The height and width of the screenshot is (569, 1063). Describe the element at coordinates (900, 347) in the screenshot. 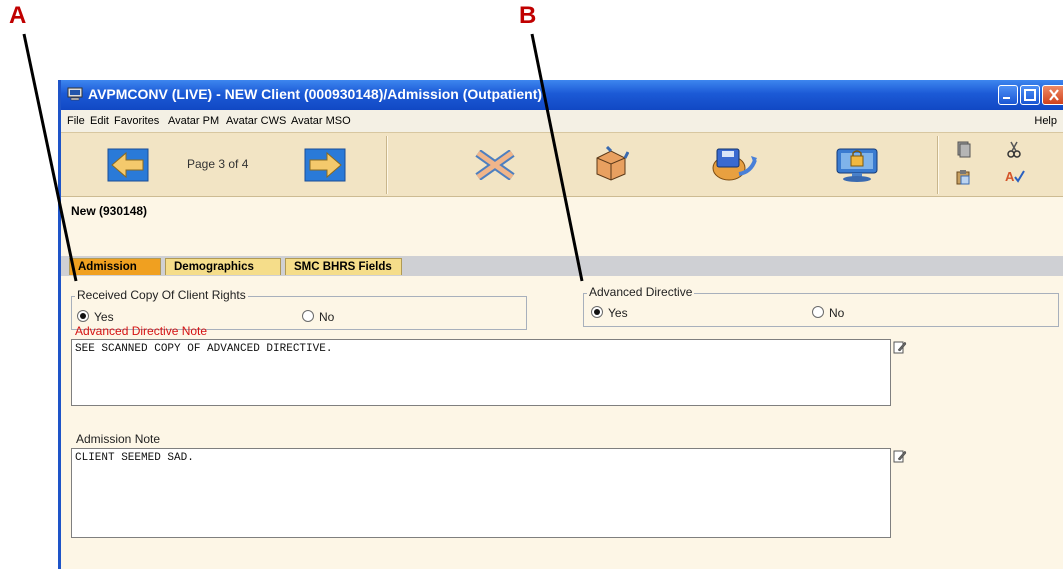

I see `advanced-directive-note-edit-icon` at that location.